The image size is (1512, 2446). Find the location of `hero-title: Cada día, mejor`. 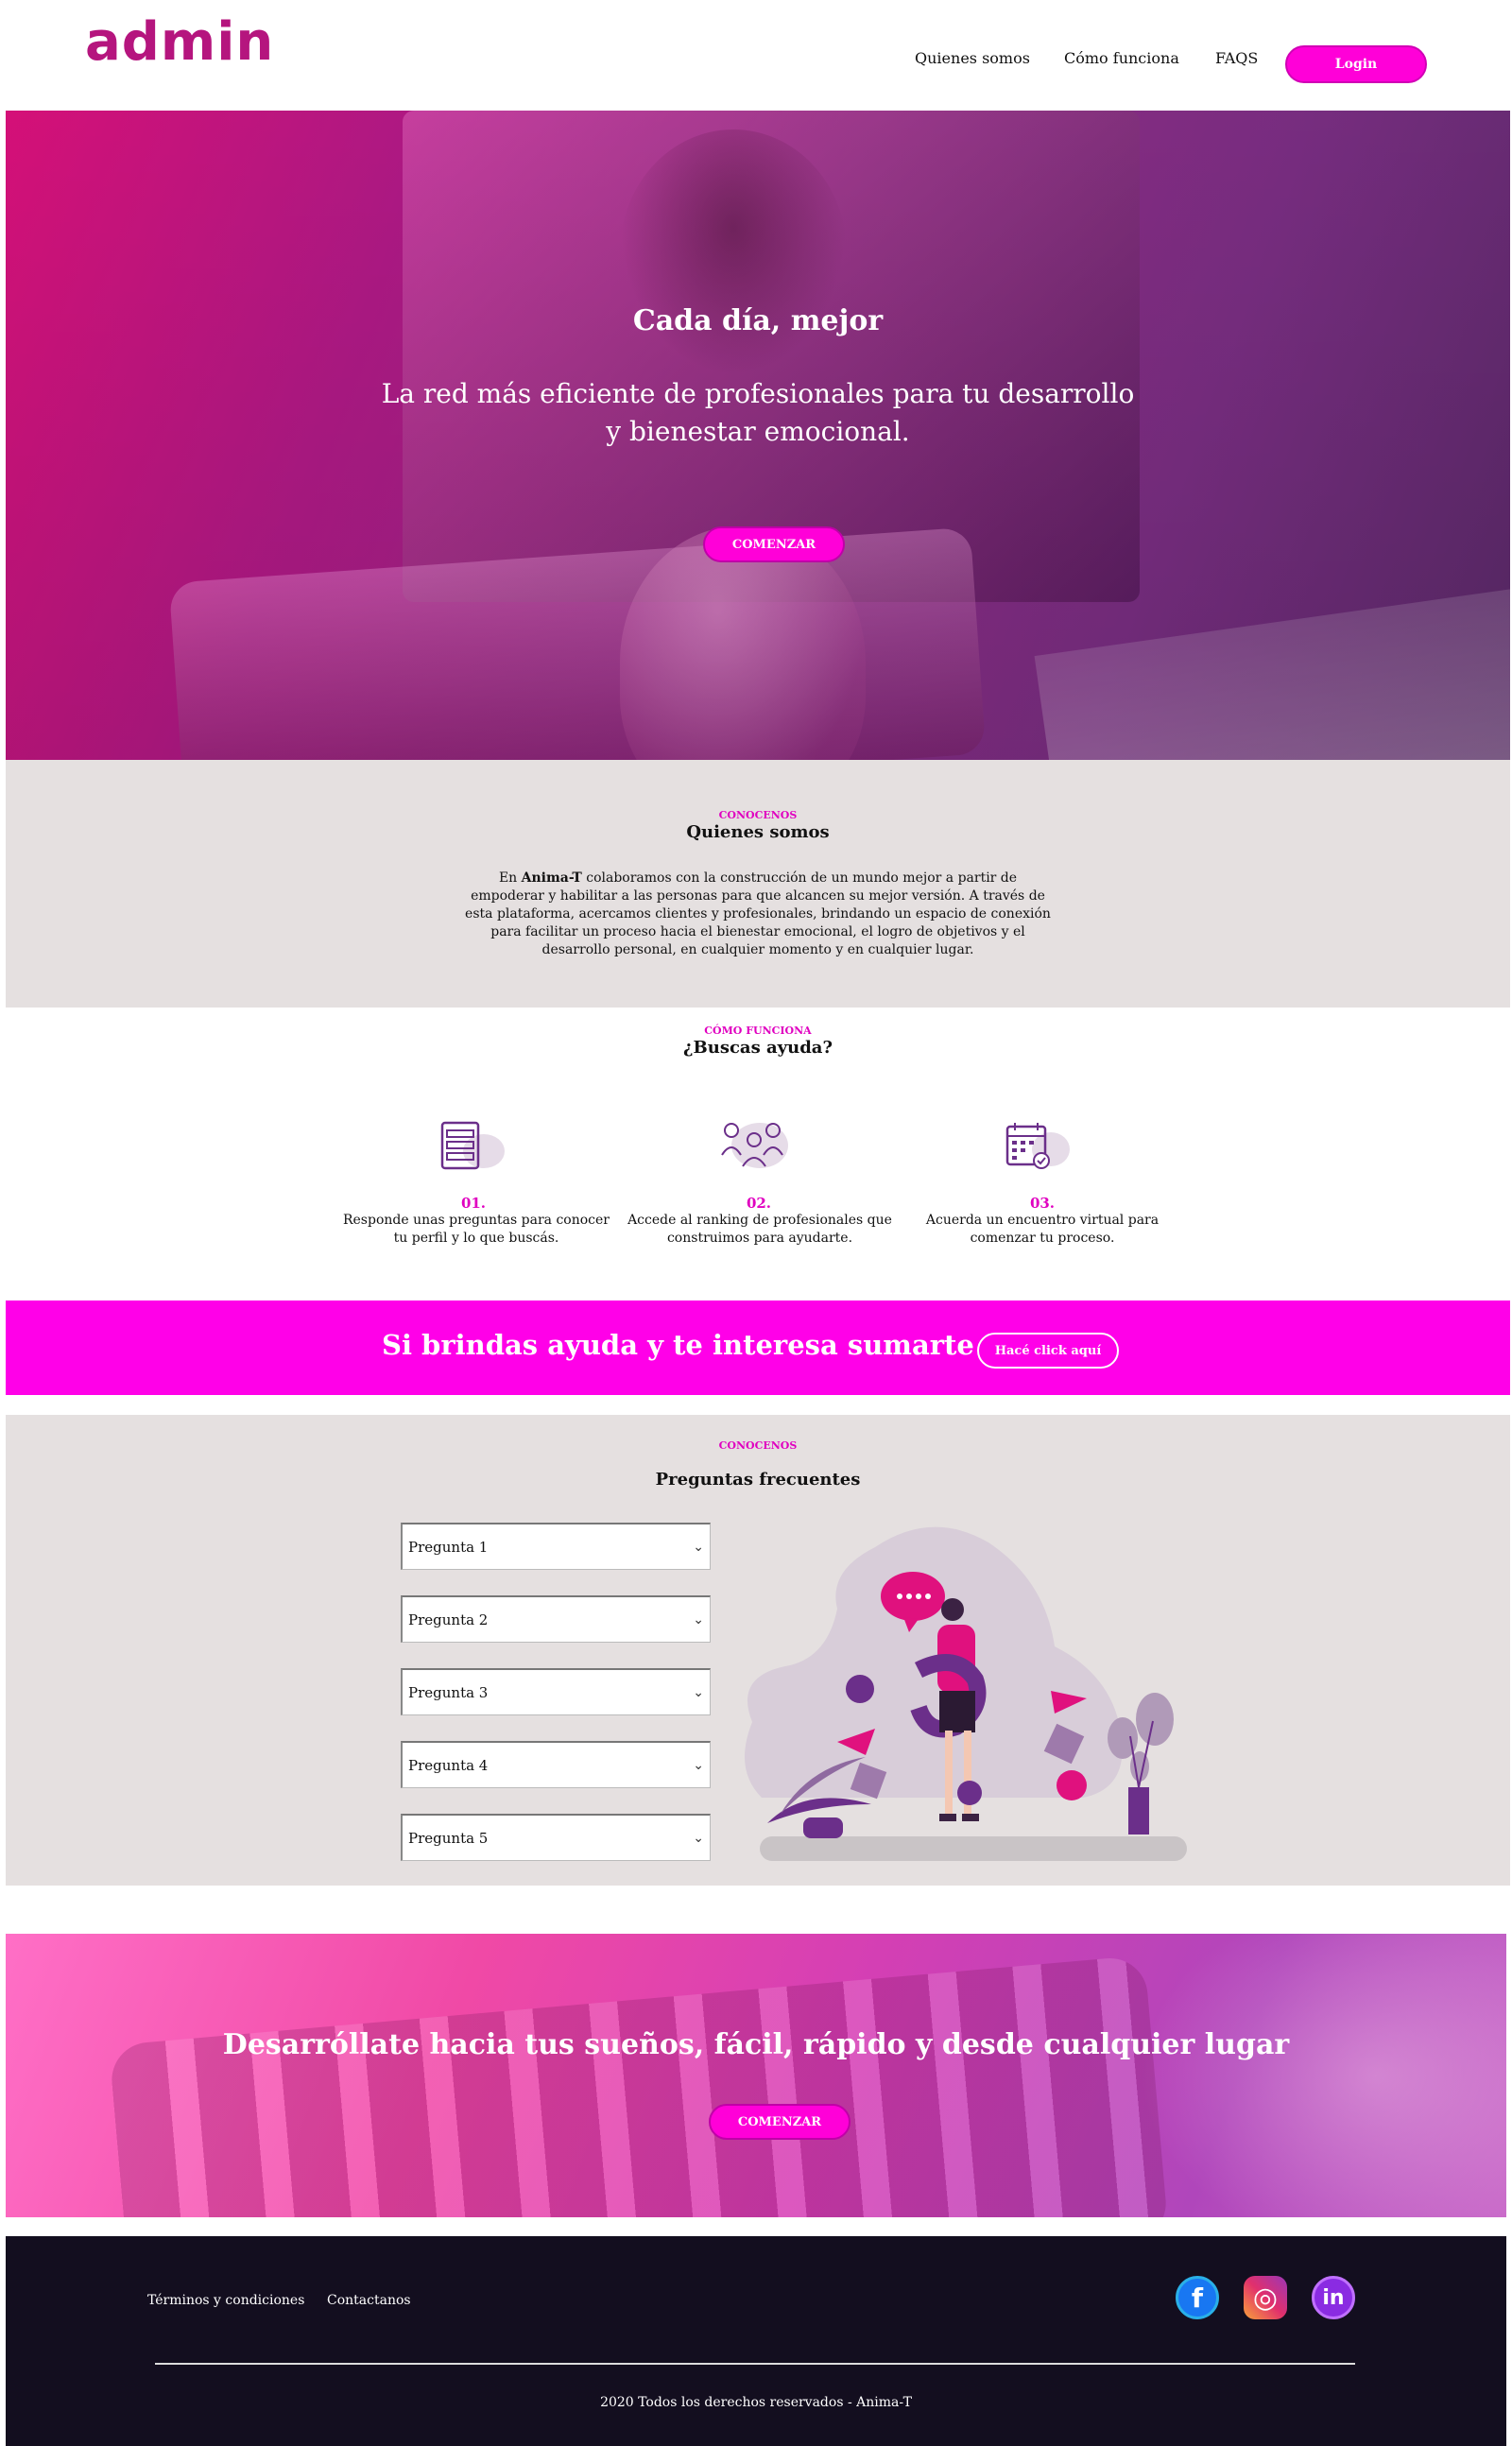

hero-title: Cada día, mejor is located at coordinates (758, 320).